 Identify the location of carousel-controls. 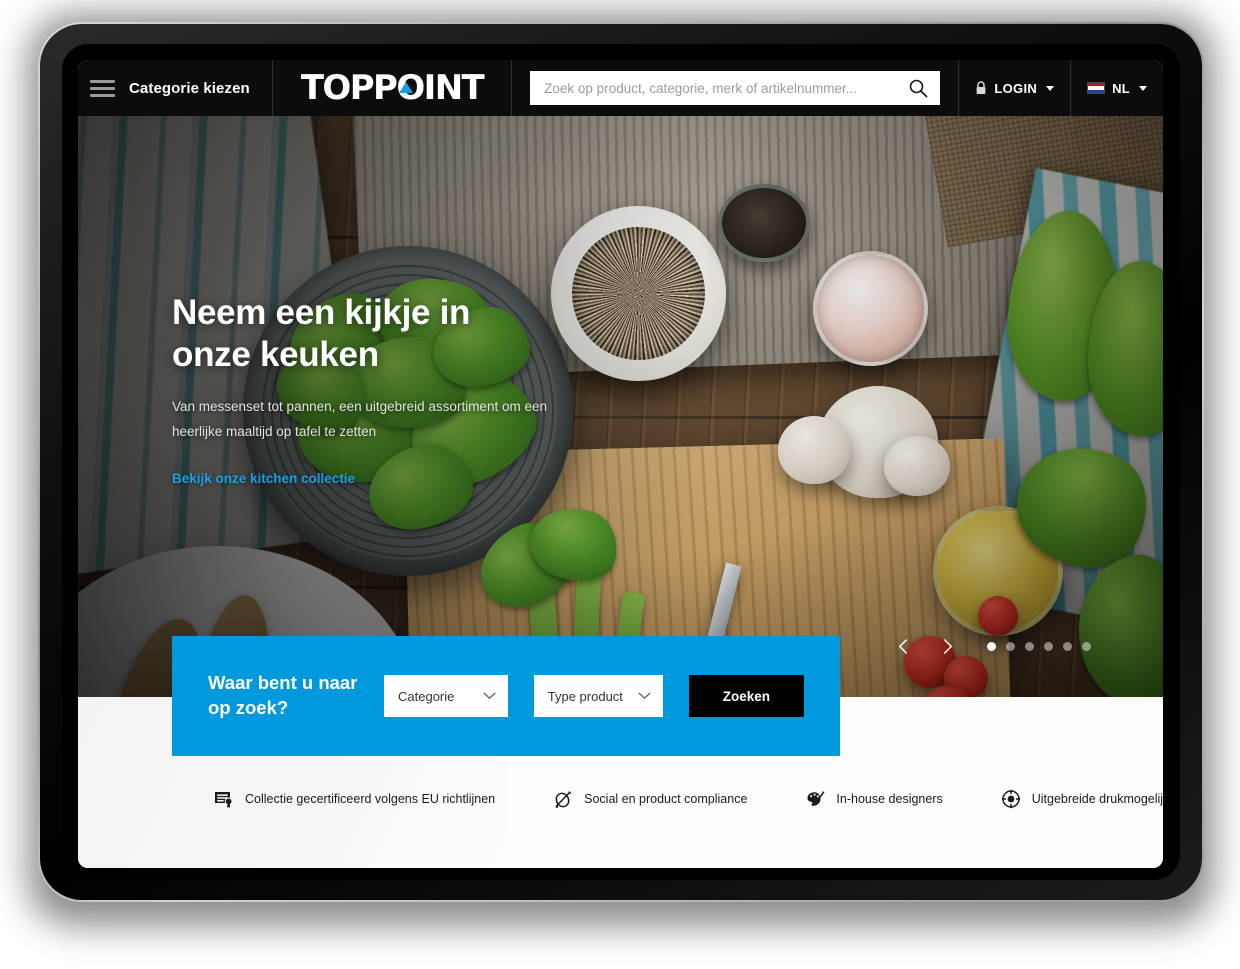
(986, 646).